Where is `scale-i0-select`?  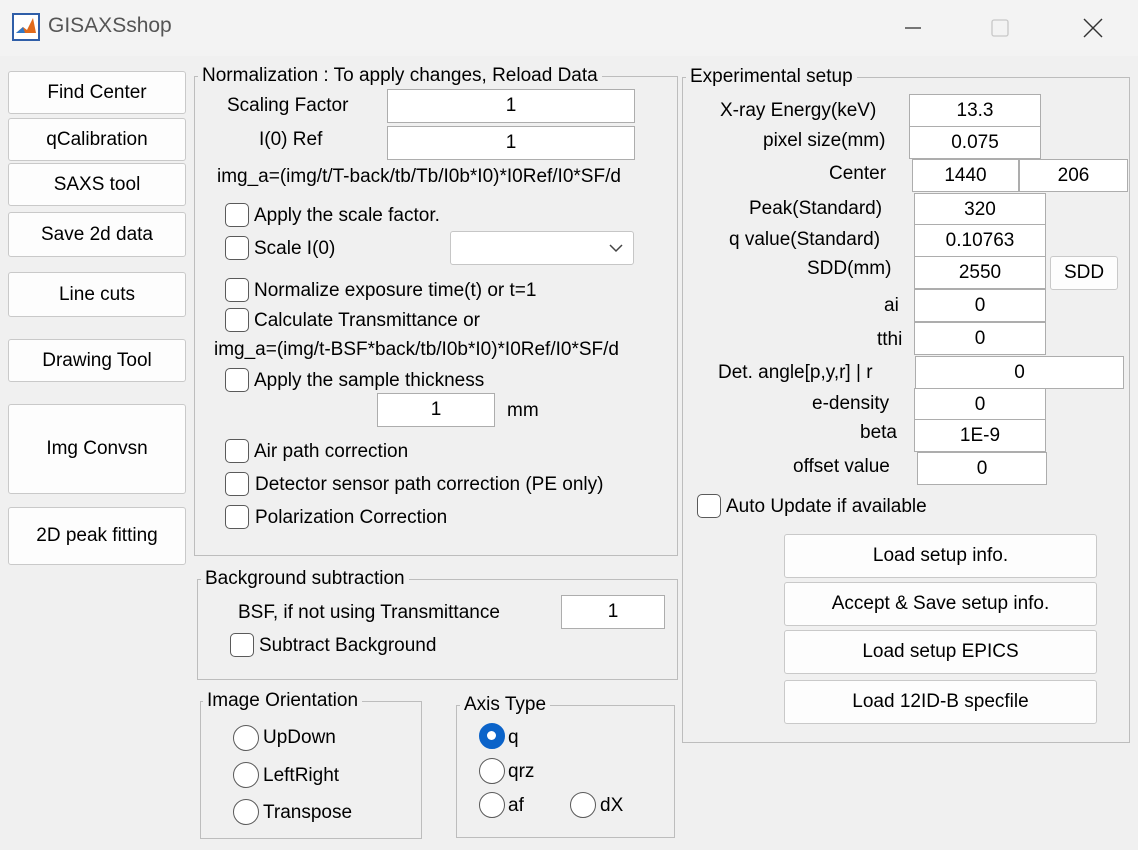 scale-i0-select is located at coordinates (542, 248).